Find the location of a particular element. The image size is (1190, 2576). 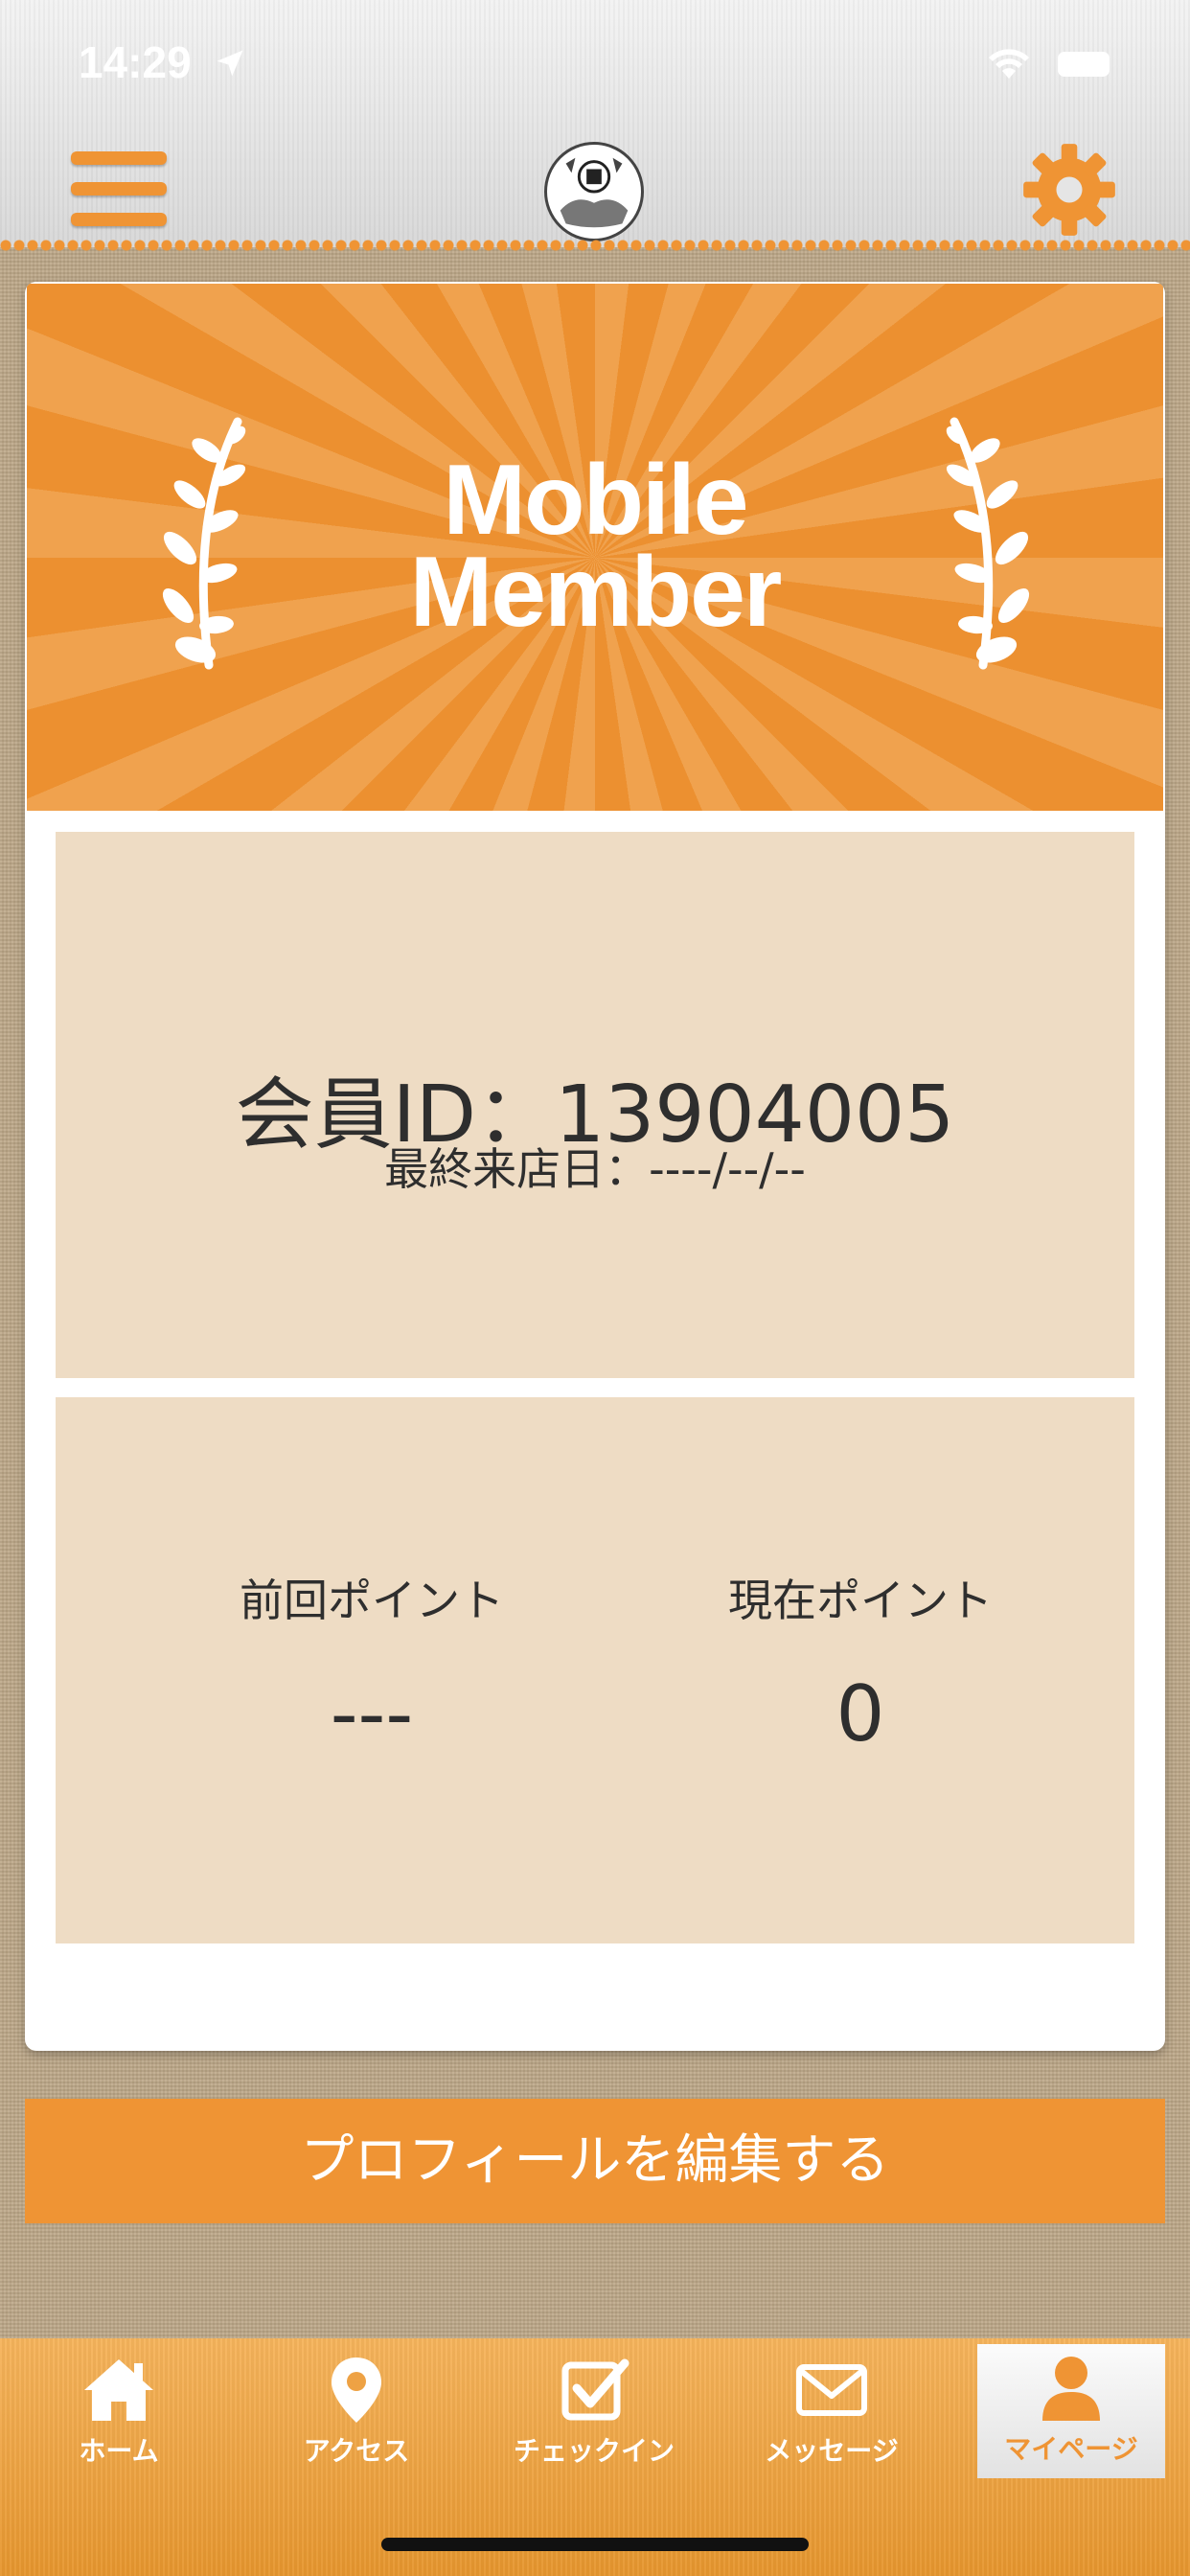

tab-access-label: アクセス is located at coordinates (357, 2451).